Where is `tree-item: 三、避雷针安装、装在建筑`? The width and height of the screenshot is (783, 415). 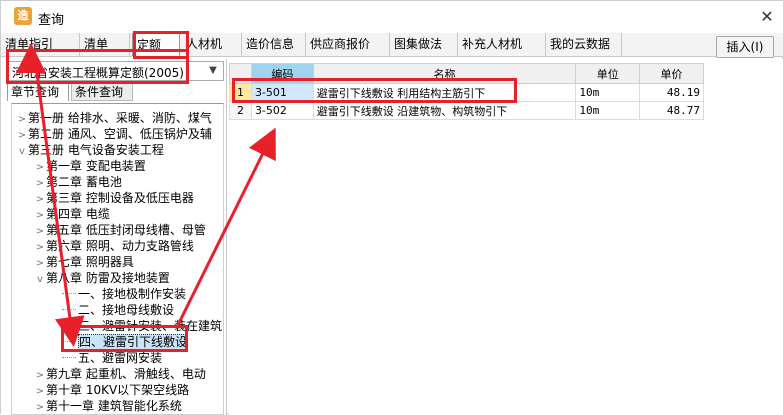
tree-item: 三、避雷针安装、装在建筑 is located at coordinates (142, 326).